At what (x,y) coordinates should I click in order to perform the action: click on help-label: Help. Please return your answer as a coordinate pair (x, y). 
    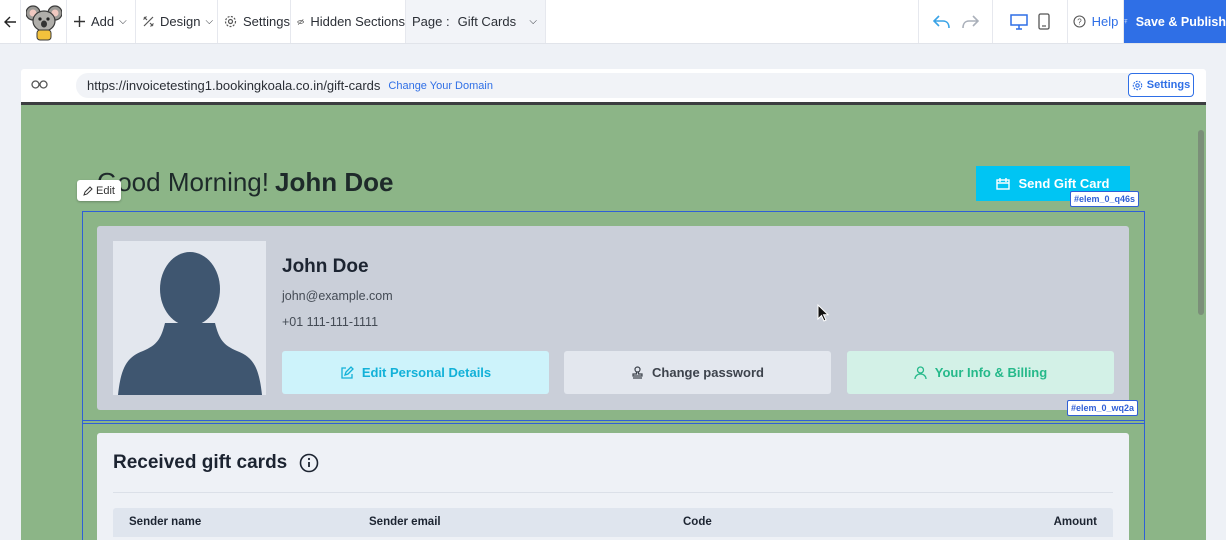
    Looking at the image, I should click on (1105, 21).